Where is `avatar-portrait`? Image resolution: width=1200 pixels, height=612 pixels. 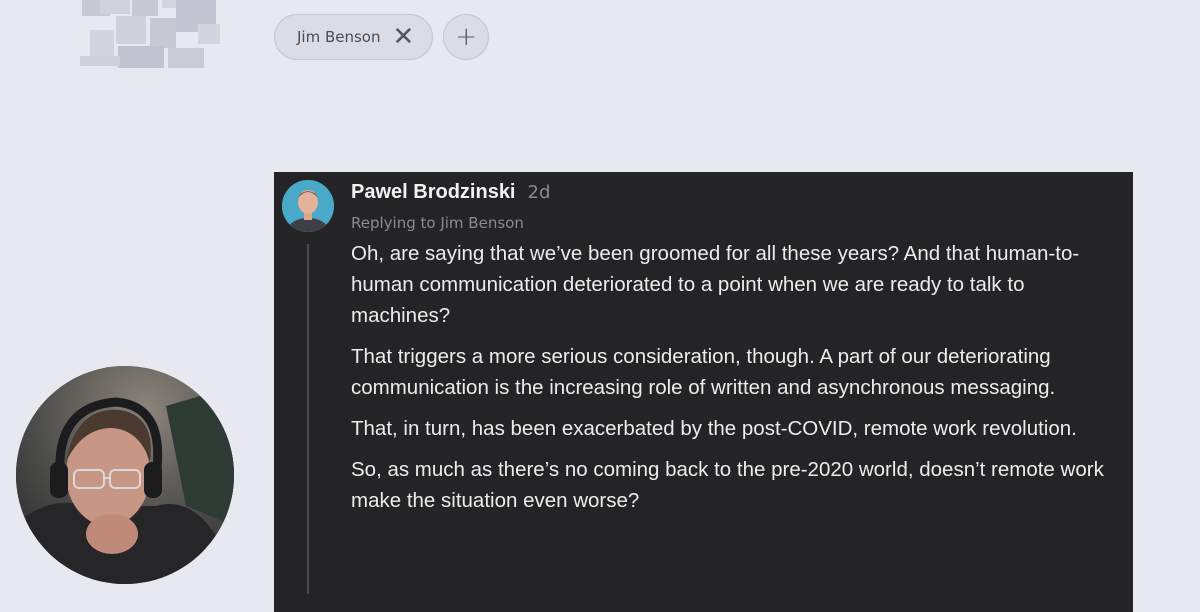 avatar-portrait is located at coordinates (308, 206).